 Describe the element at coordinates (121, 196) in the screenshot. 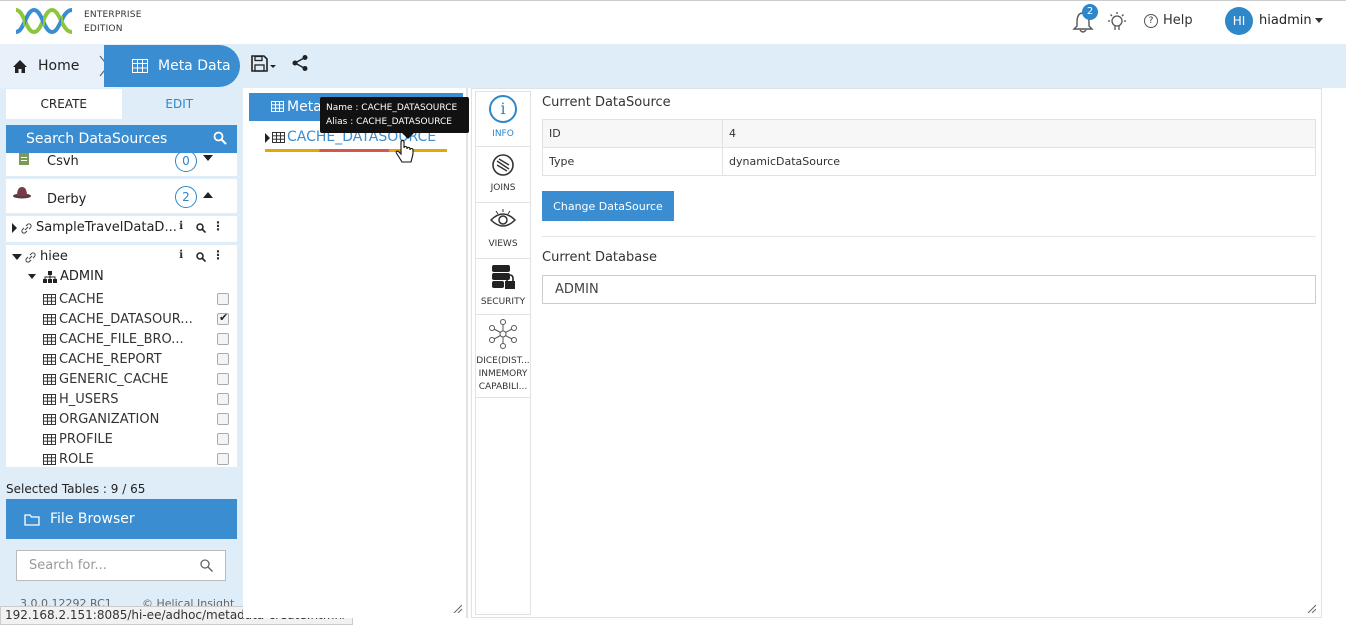

I see `datasource-derby: Derby 2` at that location.